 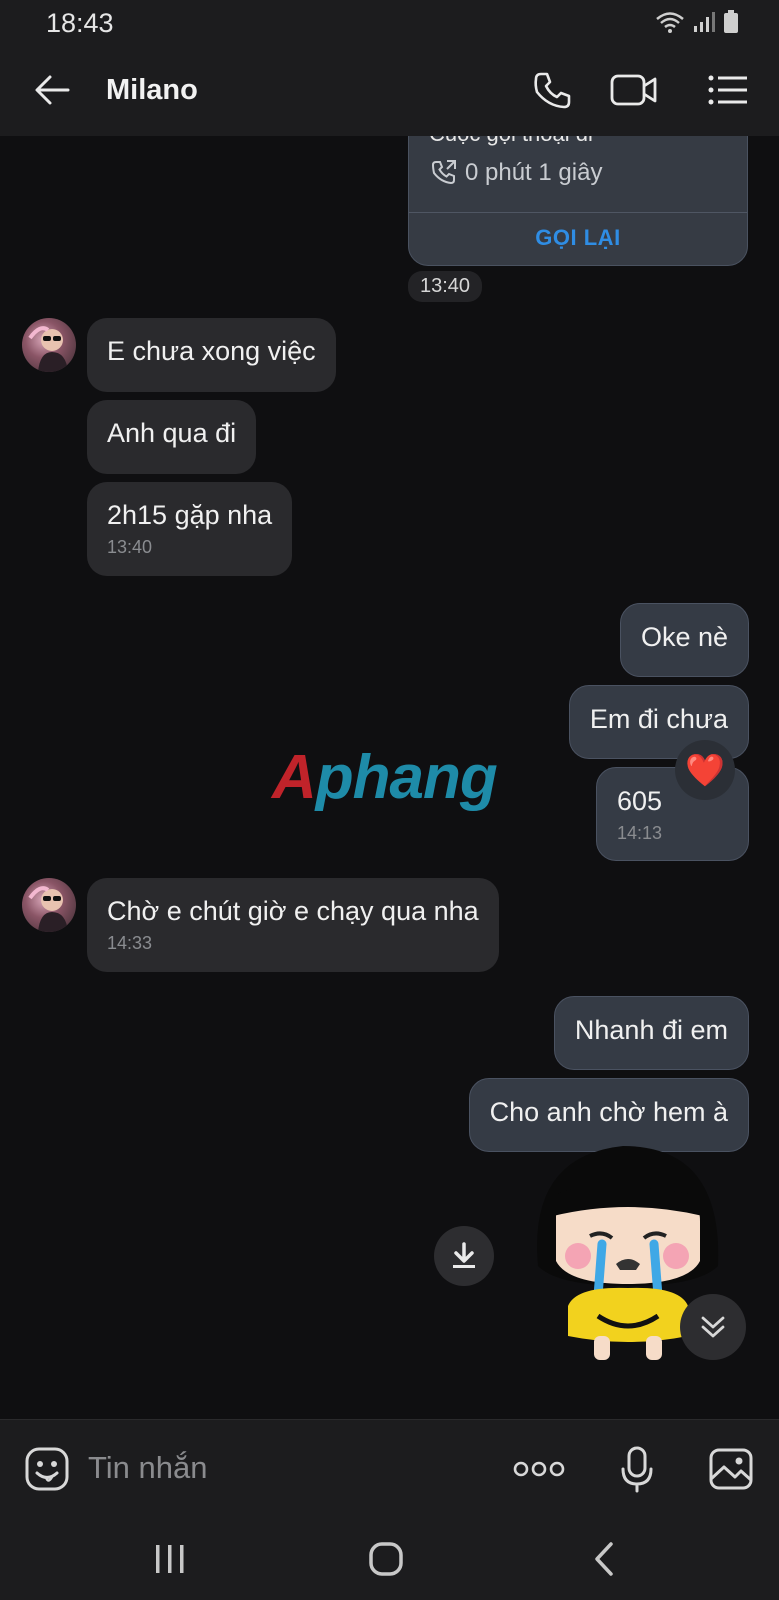 I want to click on chat-header: Milano, so click(x=389, y=90).